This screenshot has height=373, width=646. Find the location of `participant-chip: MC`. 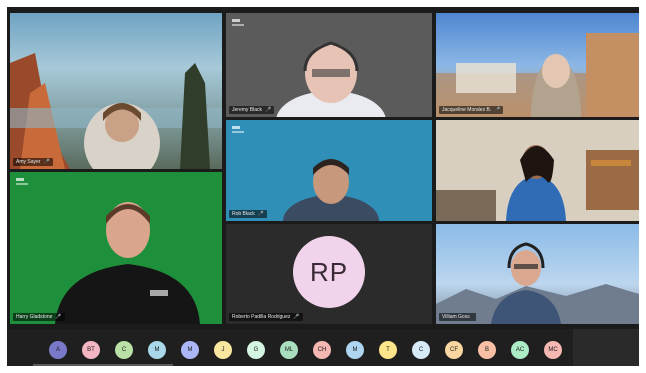

participant-chip: MC is located at coordinates (553, 350).